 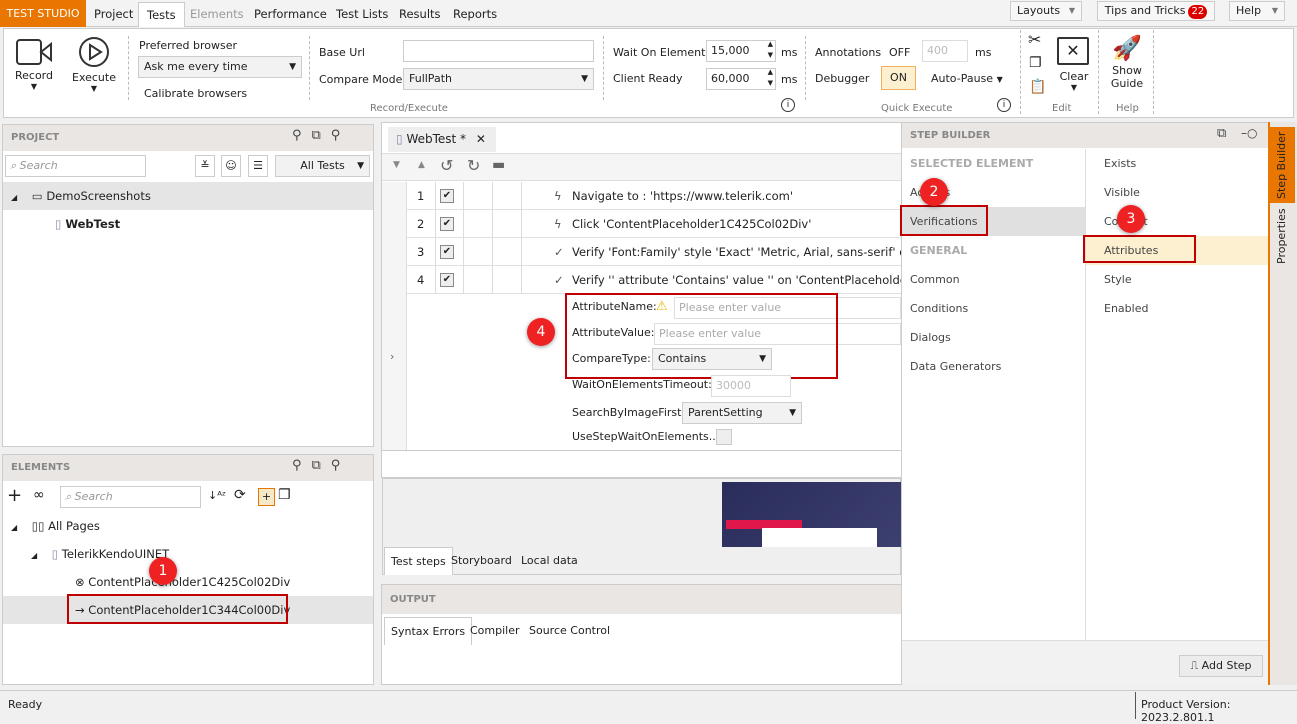 I want to click on close-icon: ✕, so click(x=481, y=139).